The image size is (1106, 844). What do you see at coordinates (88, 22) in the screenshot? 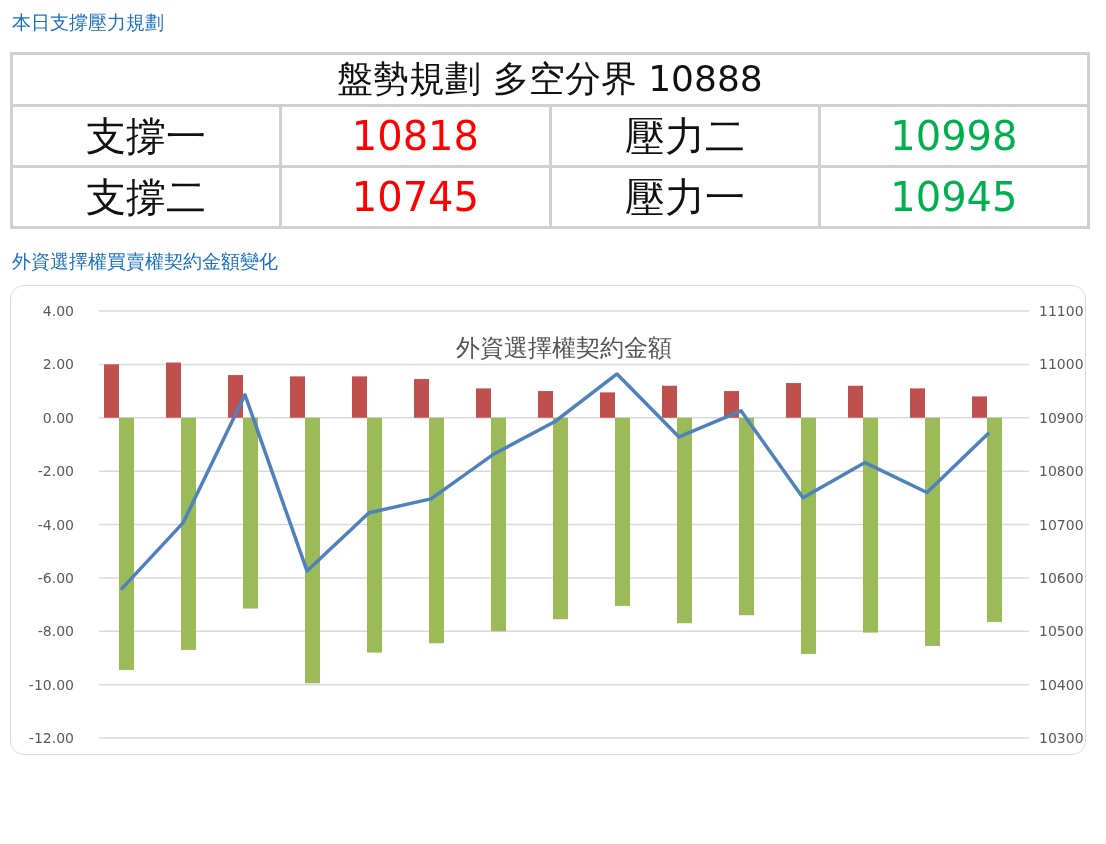
I see `section-heading: 本日支撐壓力規劃` at bounding box center [88, 22].